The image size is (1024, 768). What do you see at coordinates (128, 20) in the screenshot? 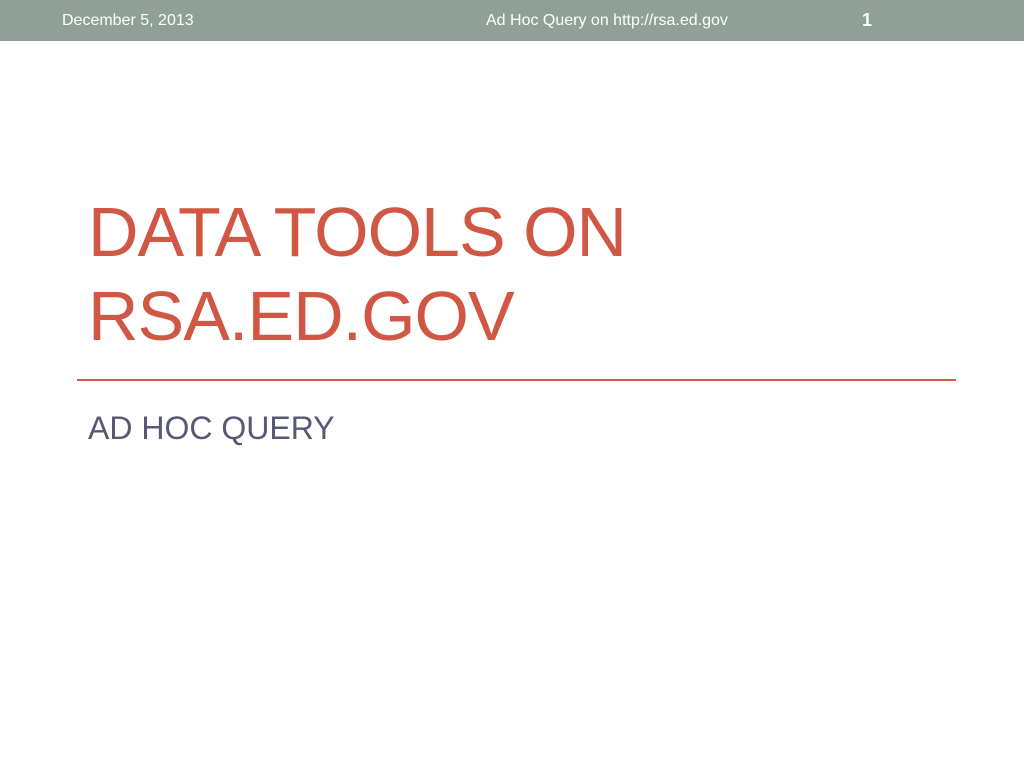
I see `slide-date: December 5, 2013` at bounding box center [128, 20].